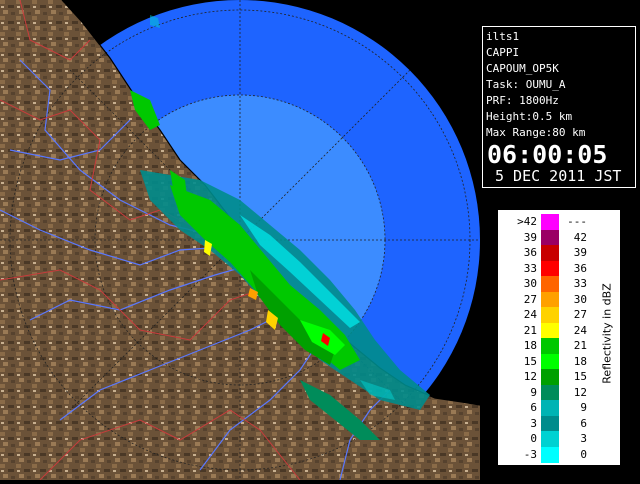 The width and height of the screenshot is (640, 484). I want to click on legend-unit-label: Reflectivity in dBZ, so click(607, 333).